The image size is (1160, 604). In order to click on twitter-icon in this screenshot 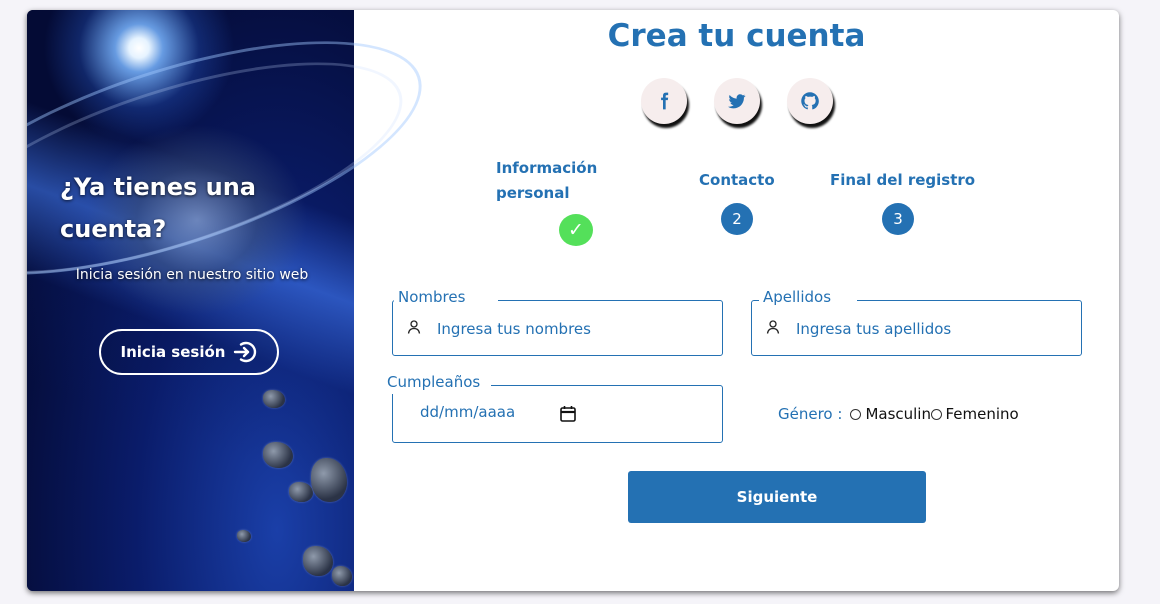, I will do `click(737, 101)`.